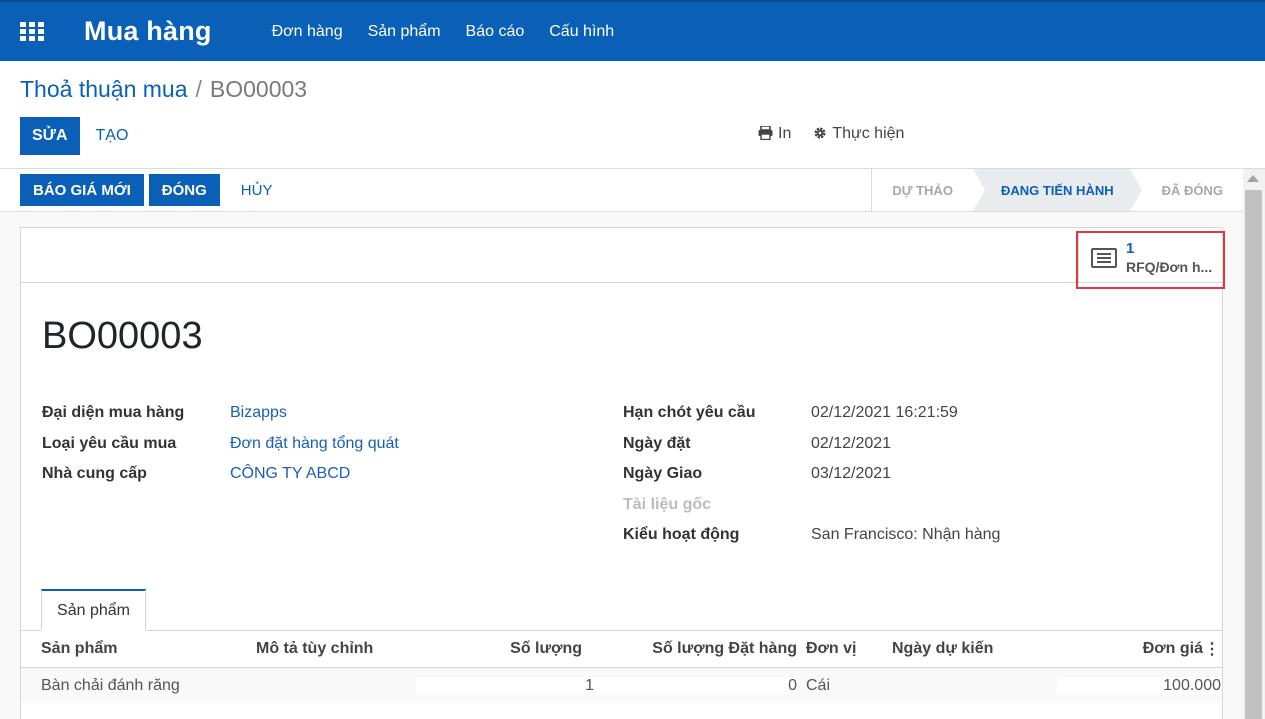 This screenshot has width=1265, height=719. What do you see at coordinates (1139, 685) in the screenshot?
I see `cell-unit-price: 100.000` at bounding box center [1139, 685].